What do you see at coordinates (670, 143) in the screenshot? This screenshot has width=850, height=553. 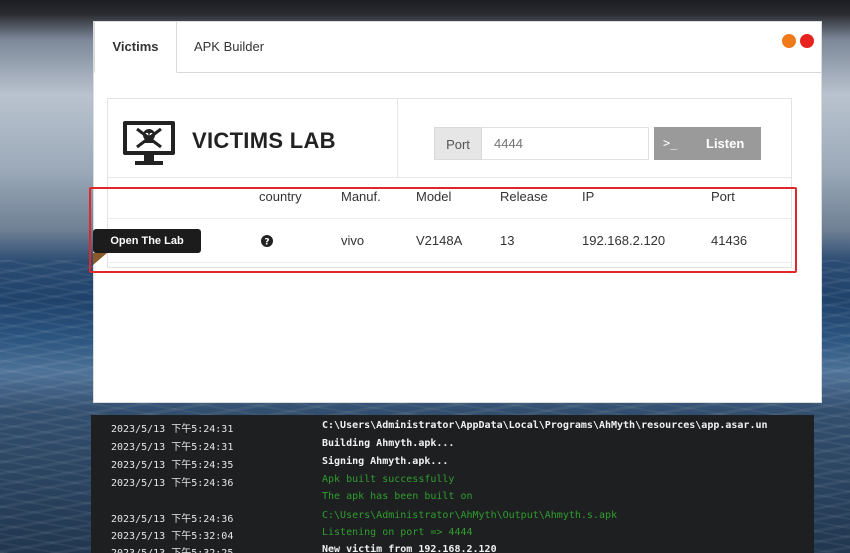 I see `terminal-icon: >_` at bounding box center [670, 143].